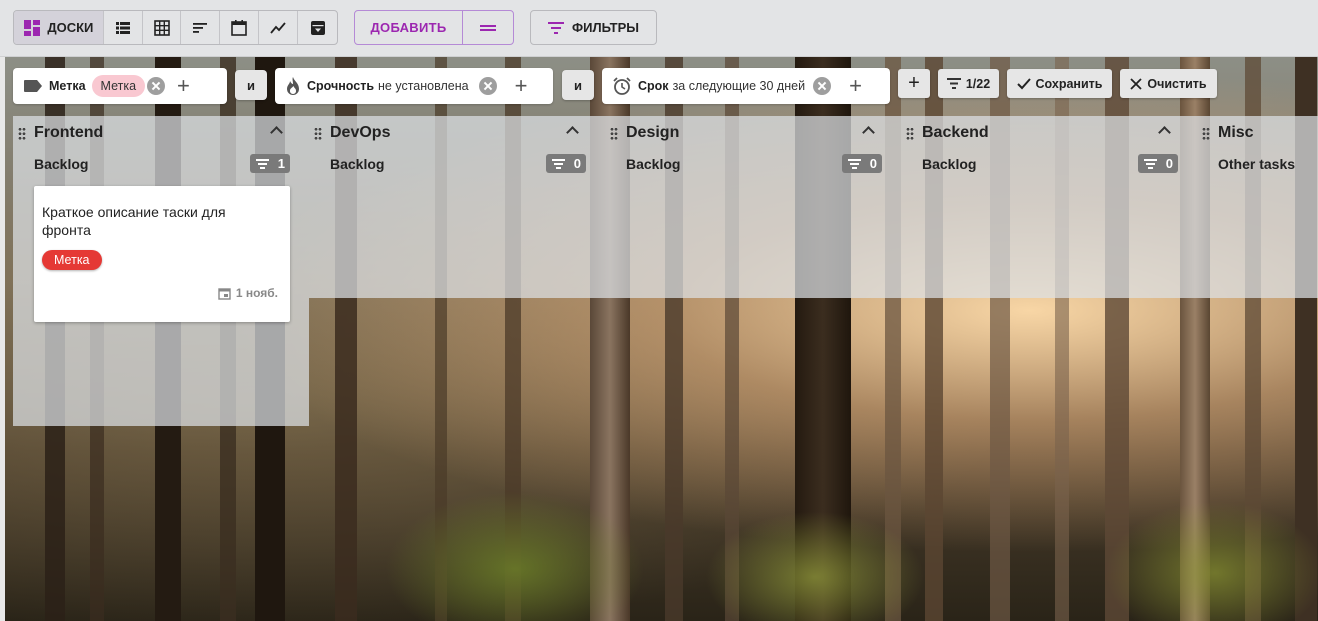 The height and width of the screenshot is (621, 1318). I want to click on sort-view-icon, so click(200, 27).